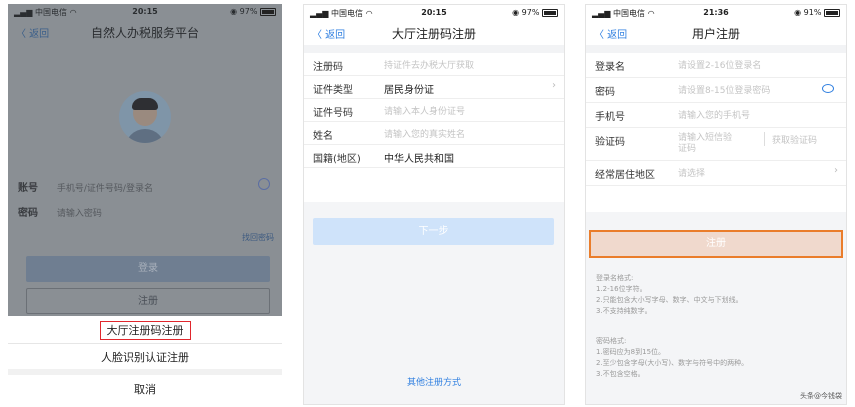 This screenshot has width=855, height=407. Describe the element at coordinates (610, 117) in the screenshot. I see `phone-label: 手机号` at that location.